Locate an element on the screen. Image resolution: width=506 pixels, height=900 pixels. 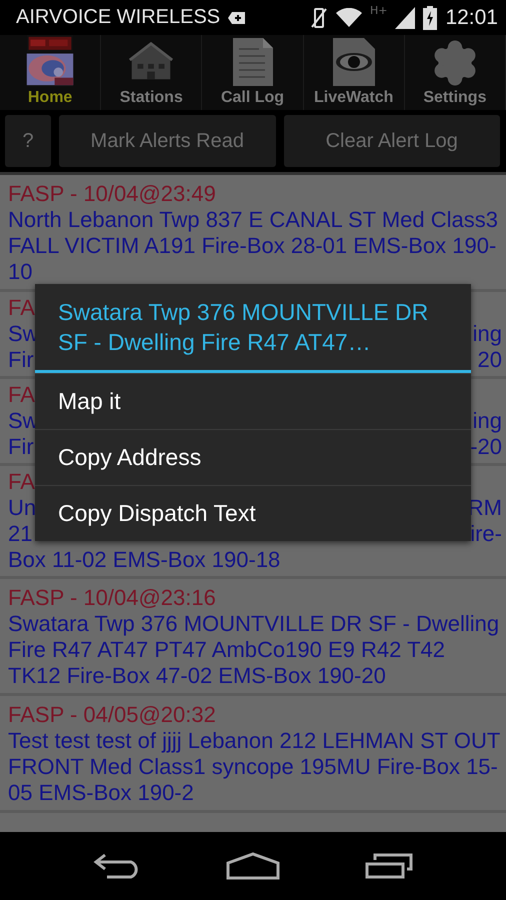
alert-text: Test test test of jjjj Lebanon 212 LEHMAN ST OUT FRONT Med Class1 syncope 195MU Fire-Box 15-05 EMS-Box 190-2 is located at coordinates (254, 767).